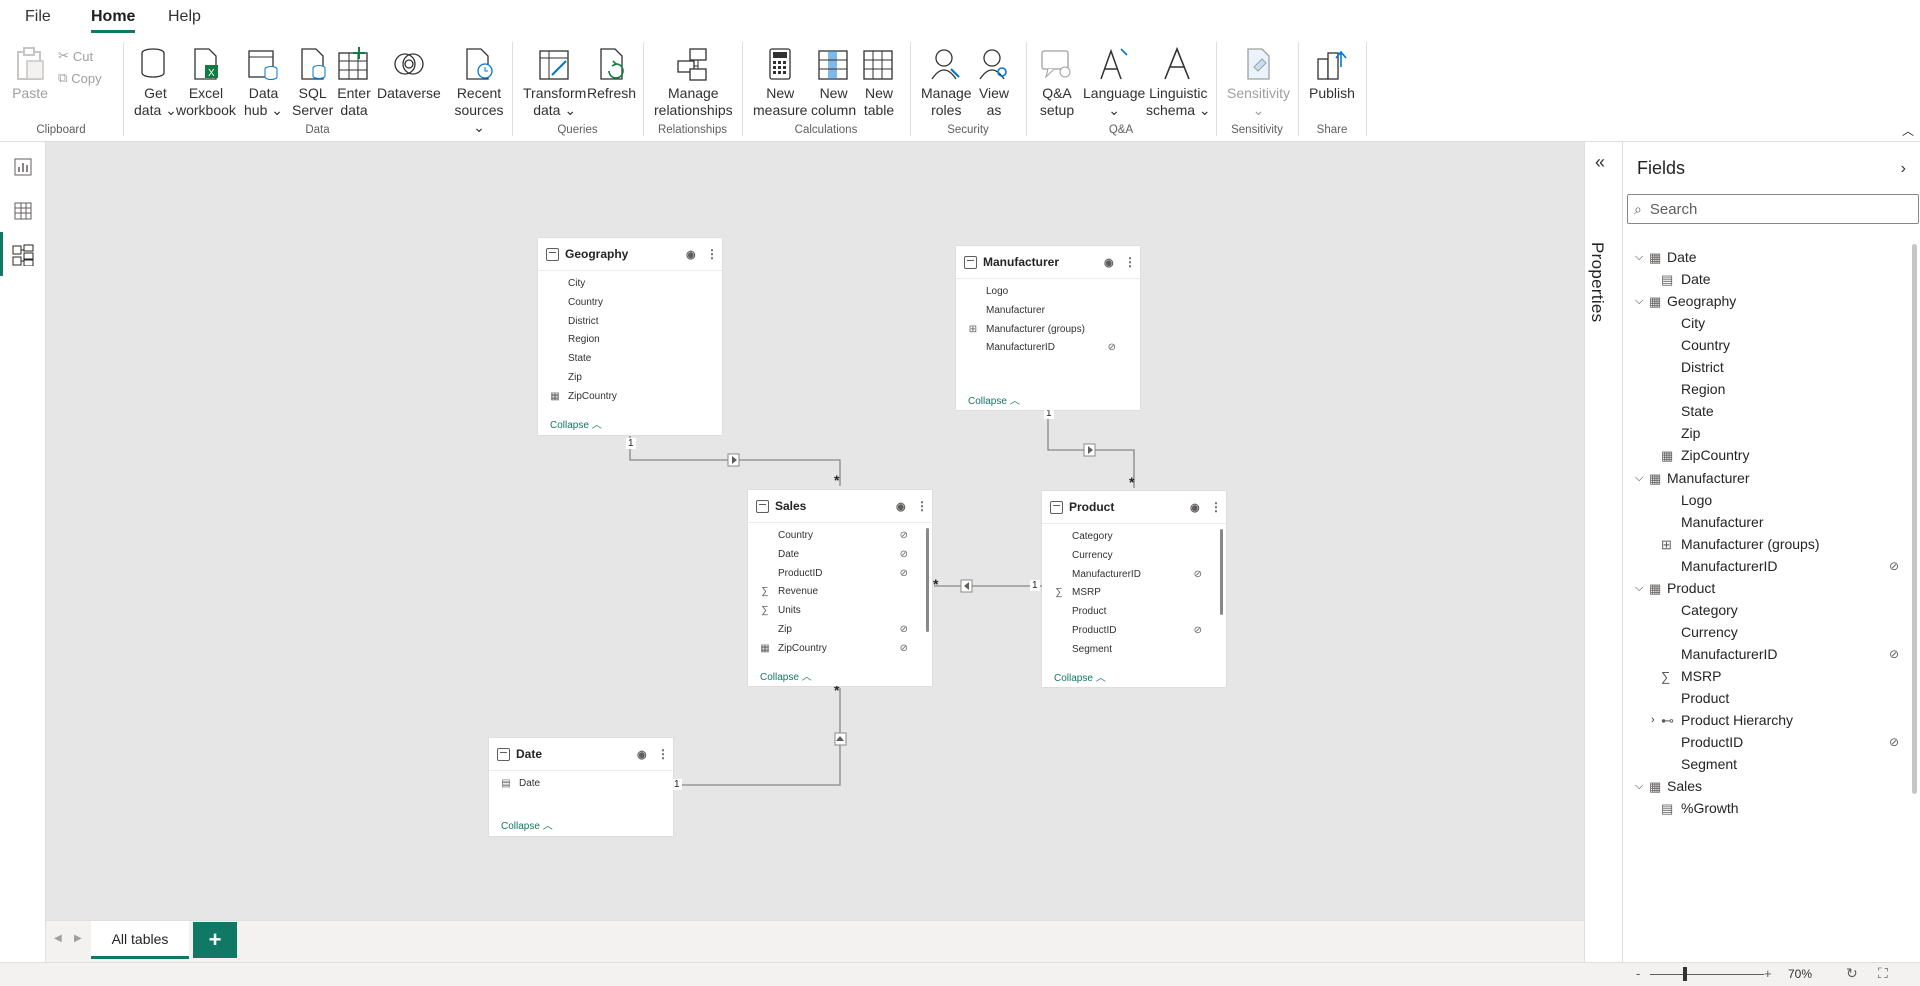 This screenshot has width=1920, height=986. Describe the element at coordinates (1134, 612) in the screenshot. I see `field-row: Product` at that location.